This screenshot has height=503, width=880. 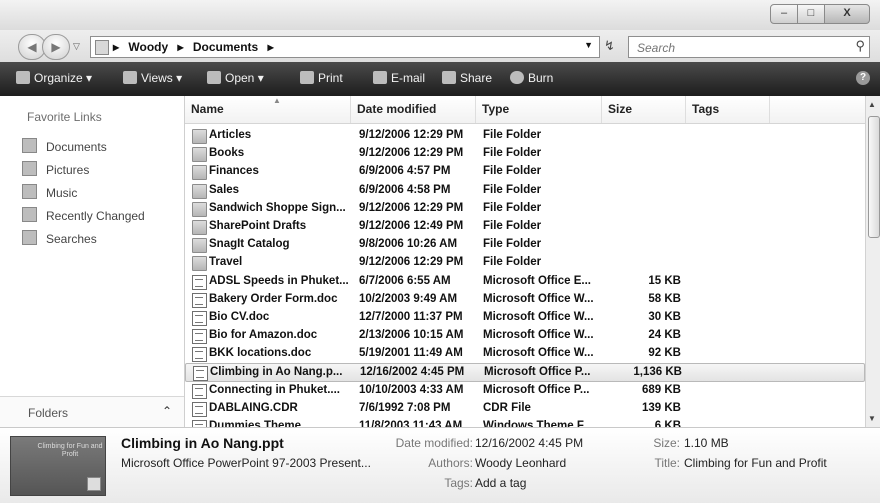 What do you see at coordinates (405, 171) in the screenshot?
I see `file-date: 6/9/2006 4:57 PM` at bounding box center [405, 171].